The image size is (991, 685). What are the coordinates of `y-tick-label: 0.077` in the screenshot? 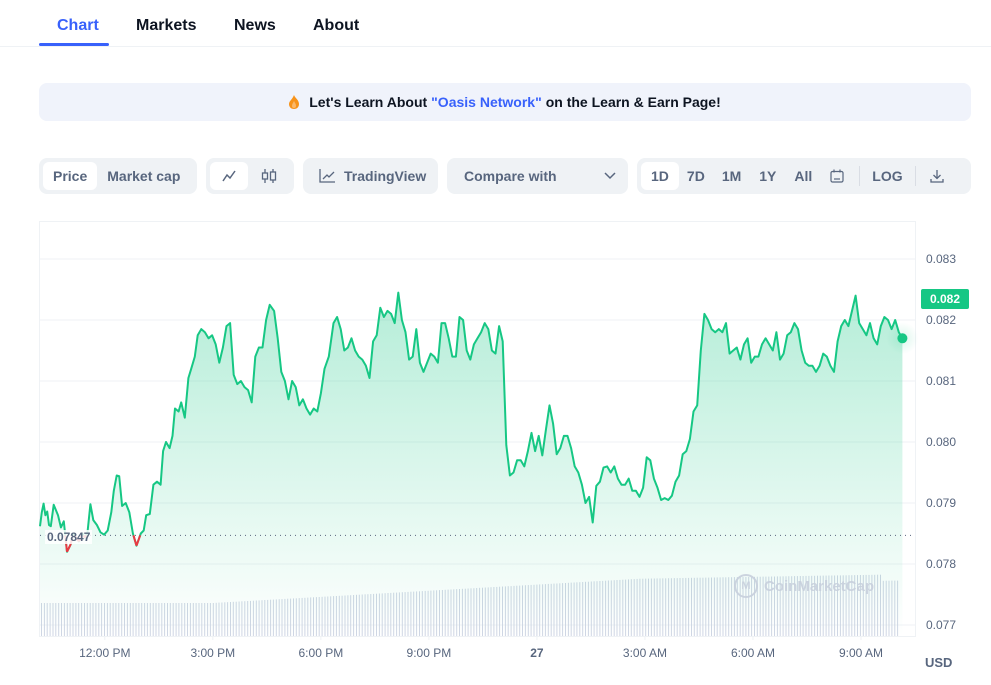 It's located at (941, 625).